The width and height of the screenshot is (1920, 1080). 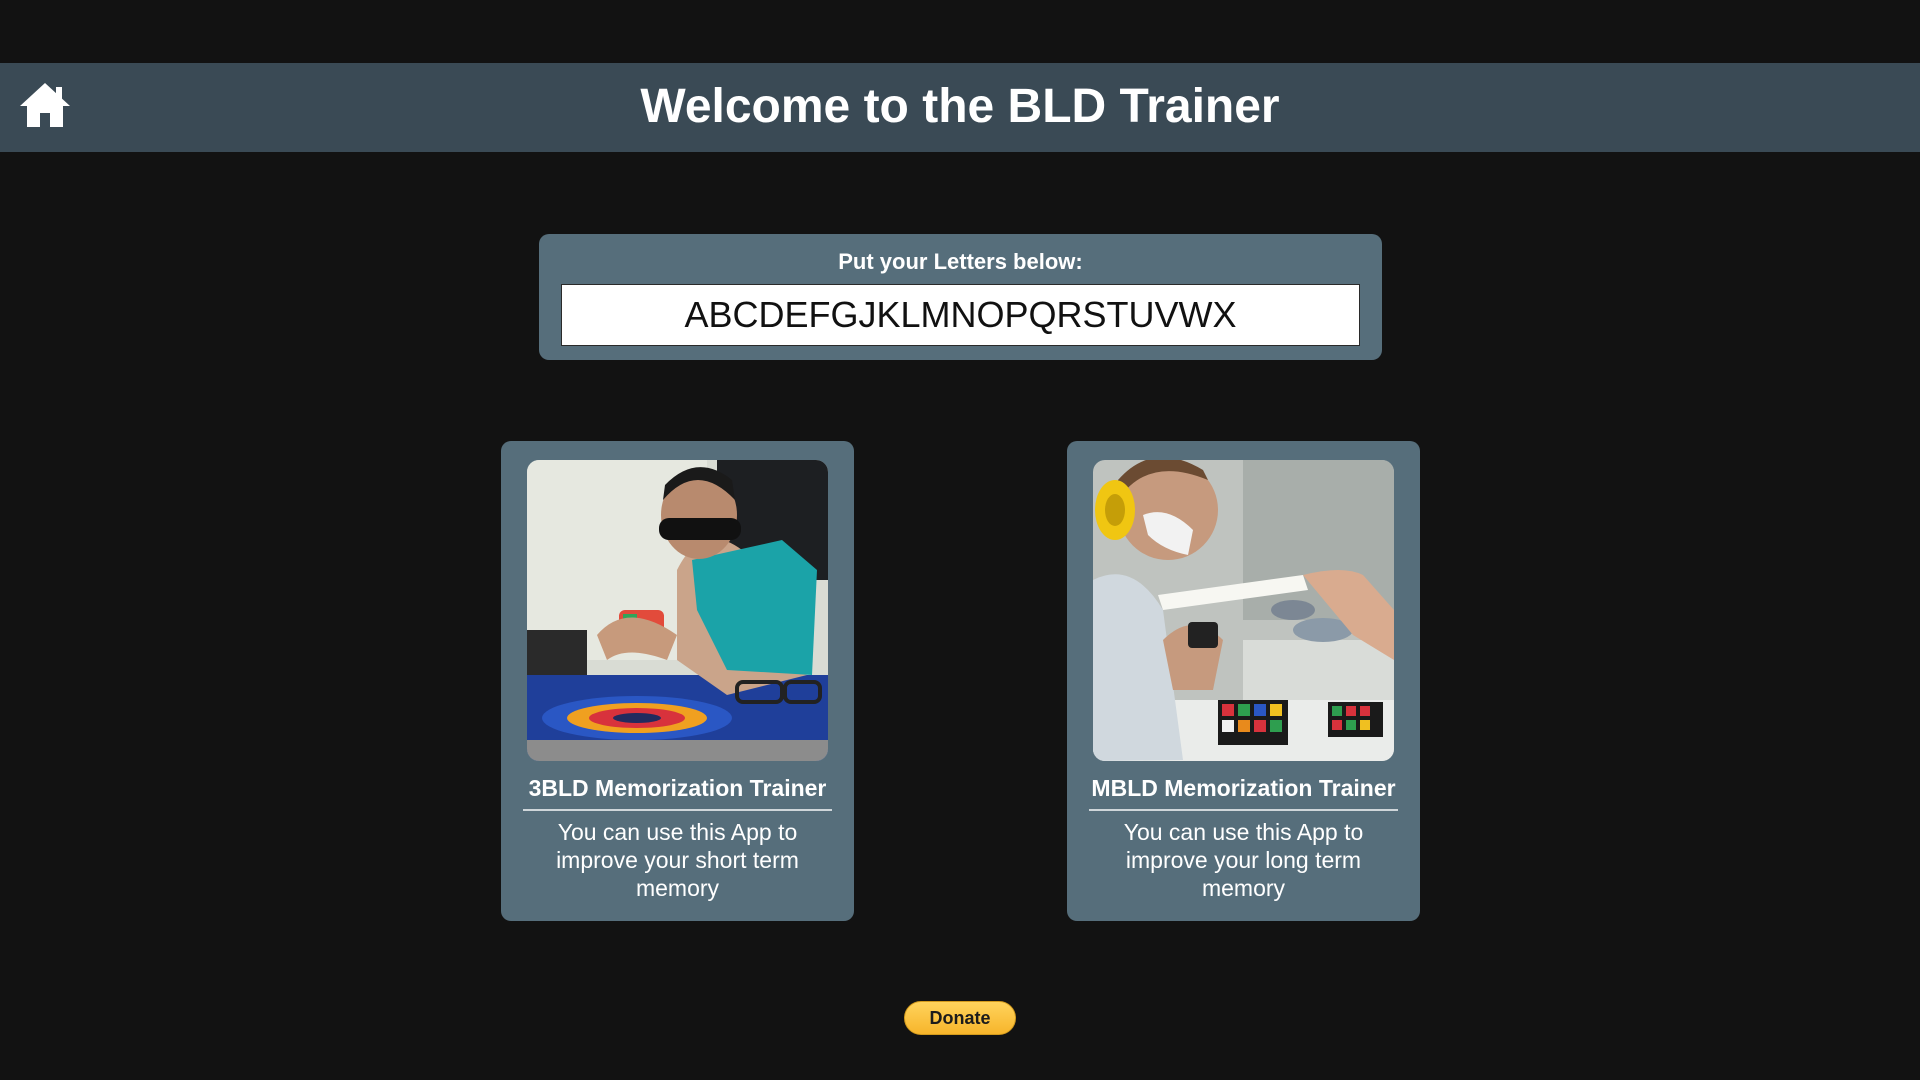 What do you see at coordinates (677, 788) in the screenshot?
I see `card-title-3bld: 3BLD Memorization Trainer` at bounding box center [677, 788].